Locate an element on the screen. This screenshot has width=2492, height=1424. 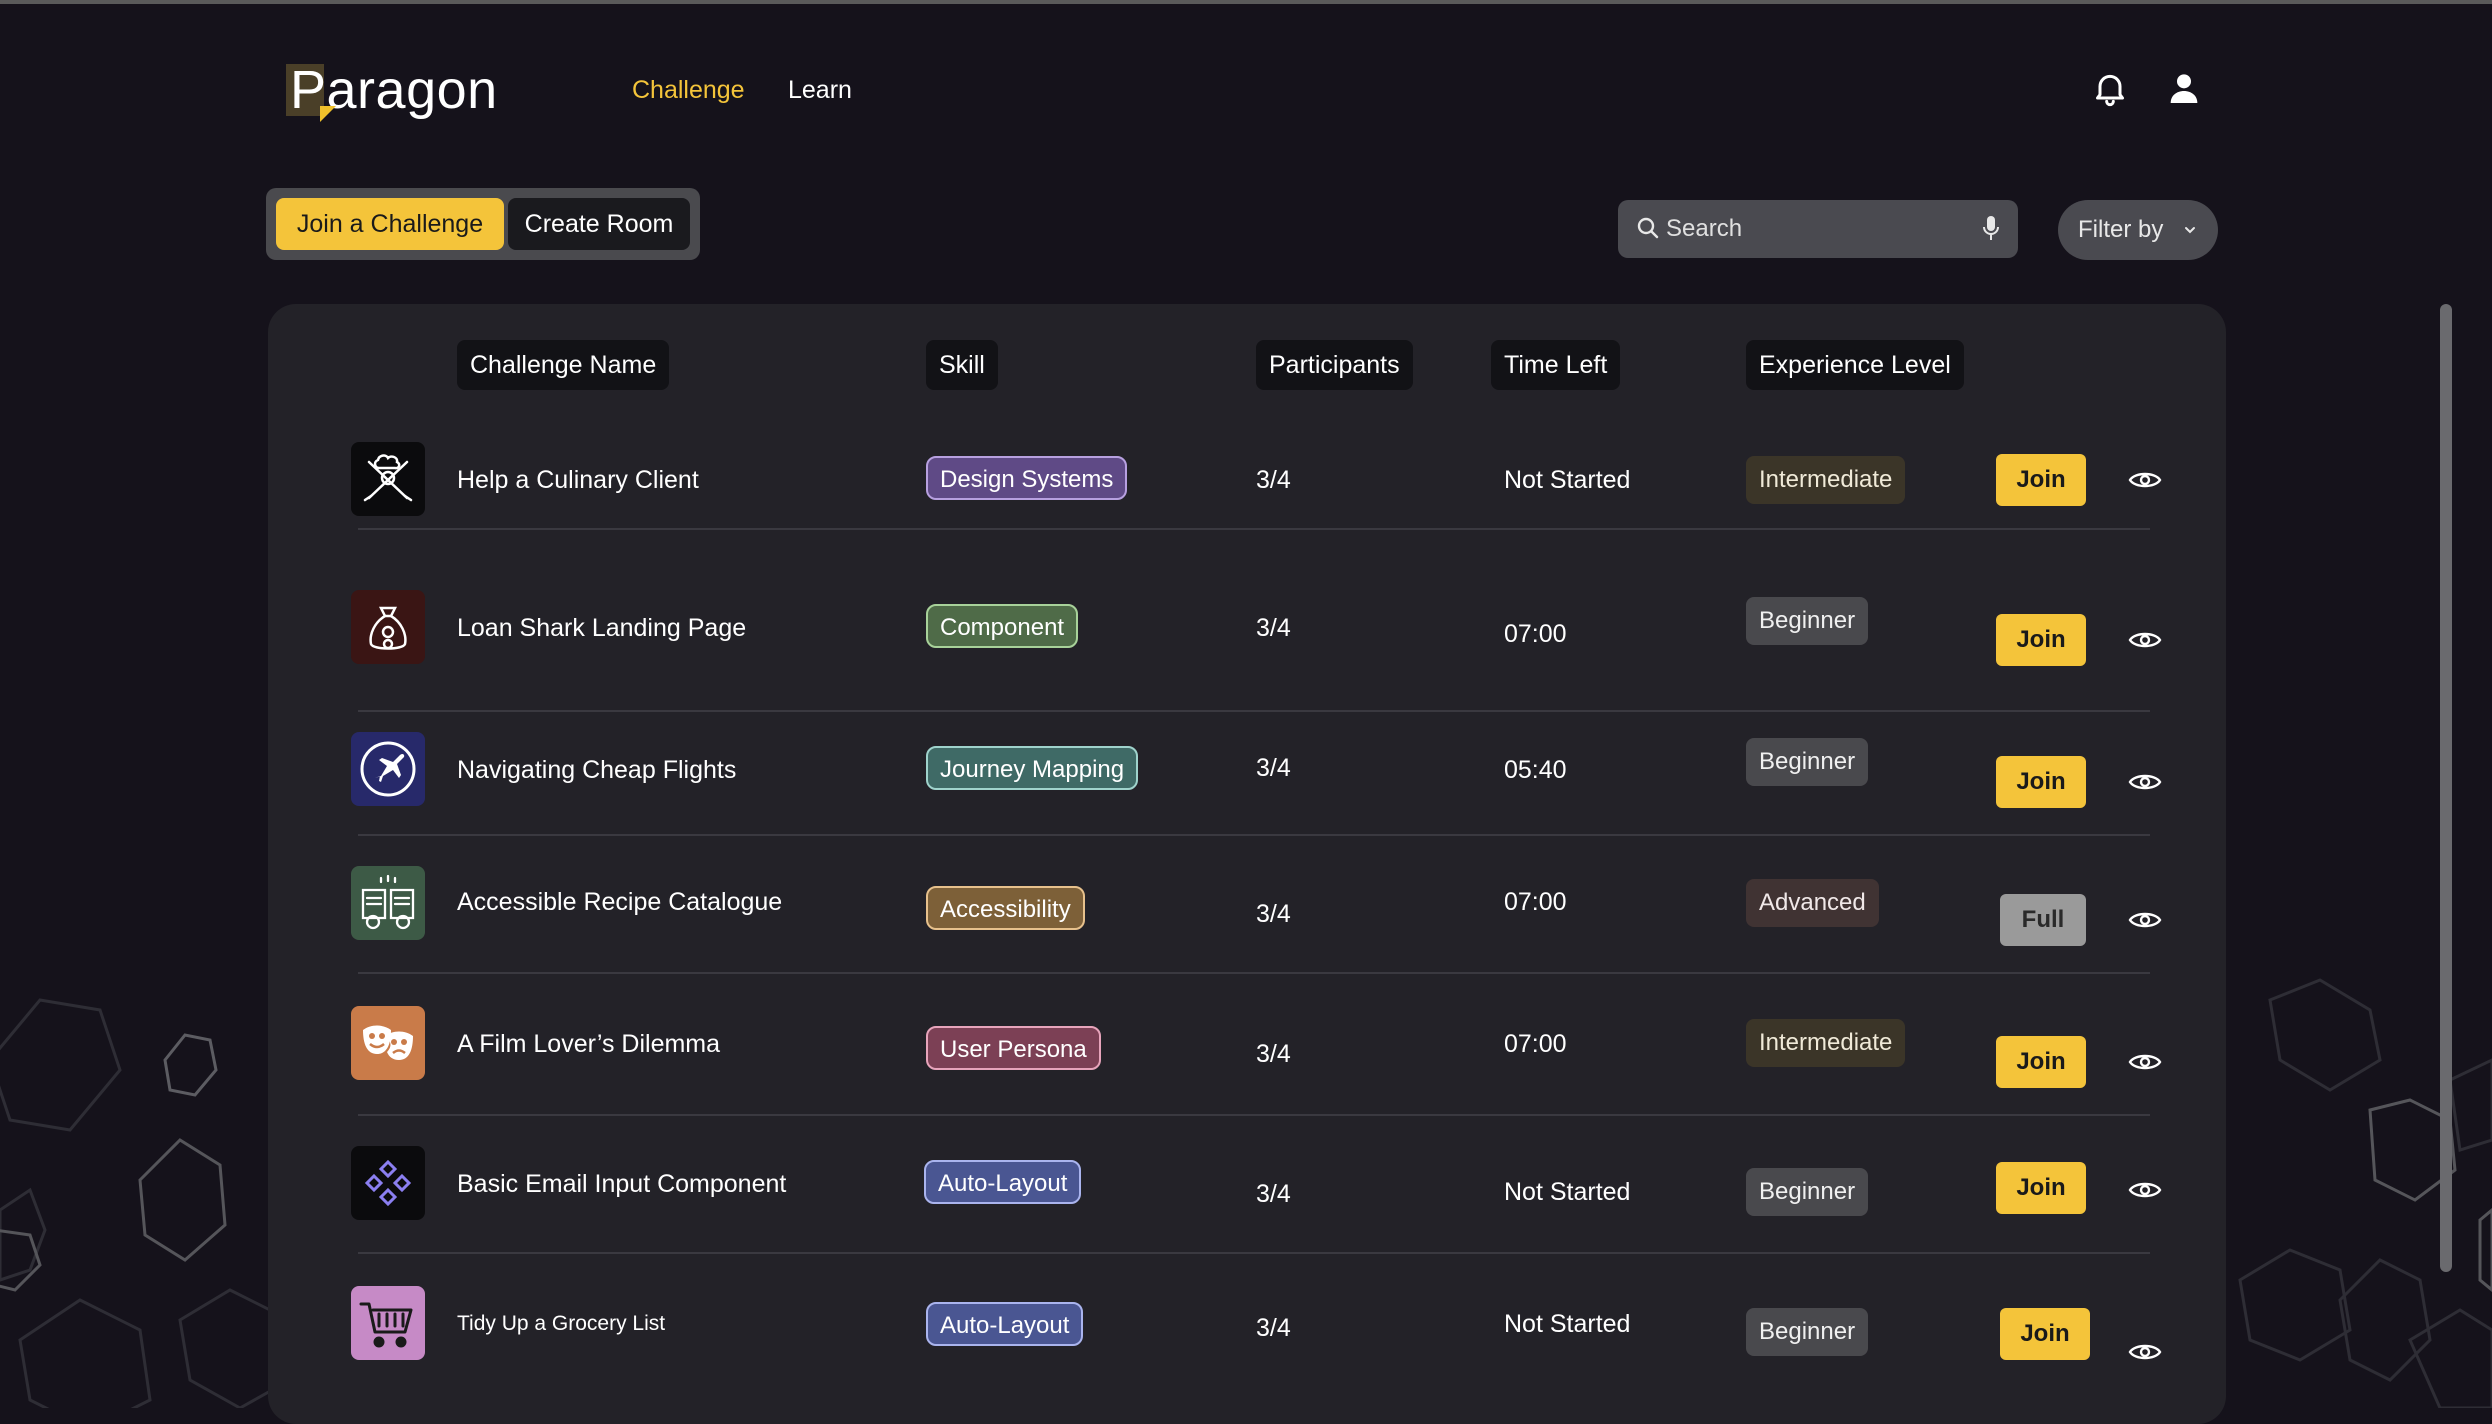
vertical-scrollbar is located at coordinates (2446, 788).